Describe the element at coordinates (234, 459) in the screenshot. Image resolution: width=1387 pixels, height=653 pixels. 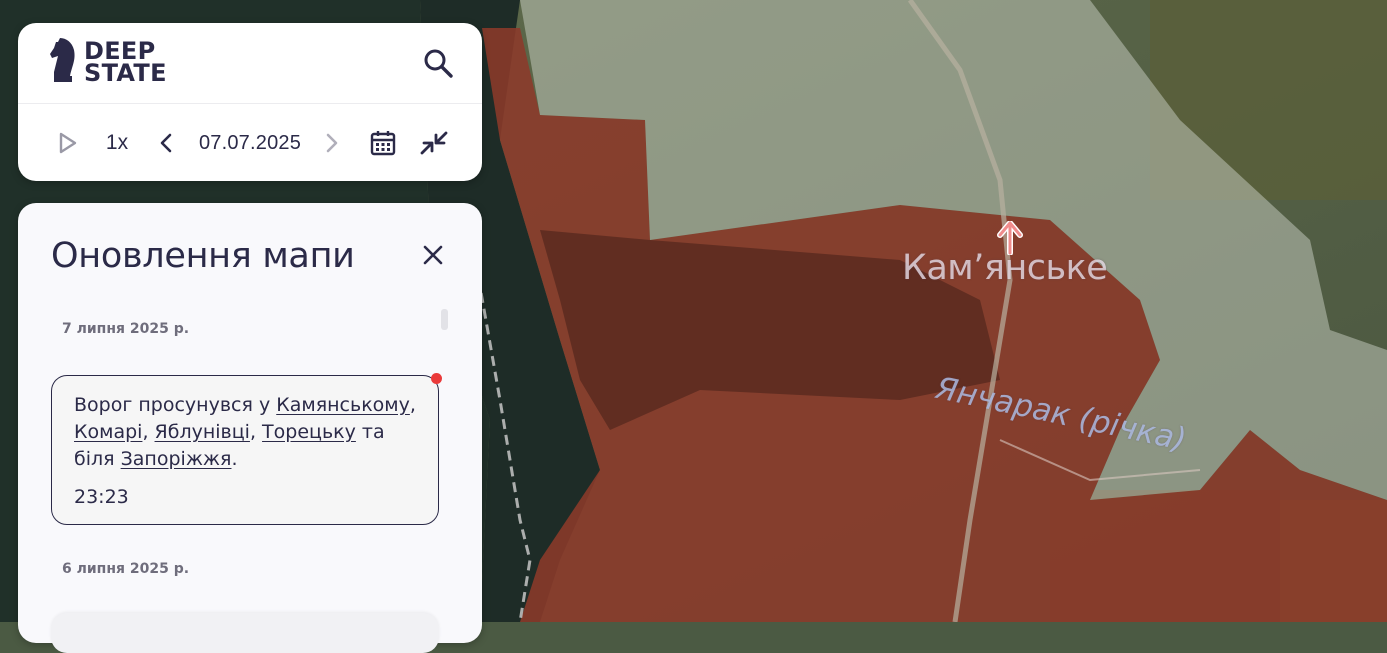
I see `update-text-fragment: .` at that location.